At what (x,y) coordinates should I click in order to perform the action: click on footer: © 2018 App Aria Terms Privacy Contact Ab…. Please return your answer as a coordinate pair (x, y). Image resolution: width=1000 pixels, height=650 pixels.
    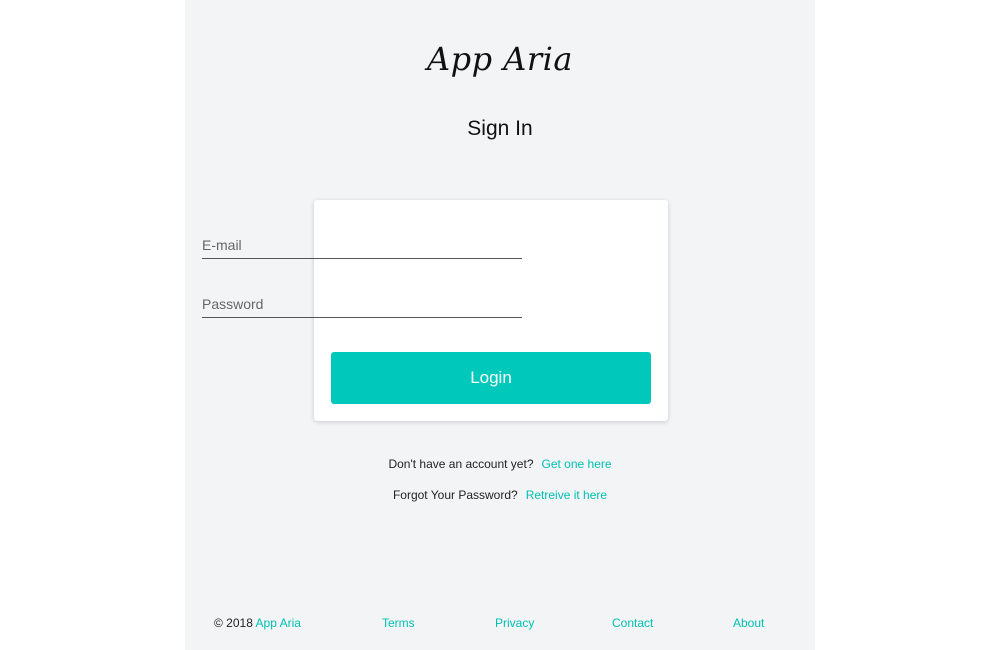
    Looking at the image, I should click on (500, 624).